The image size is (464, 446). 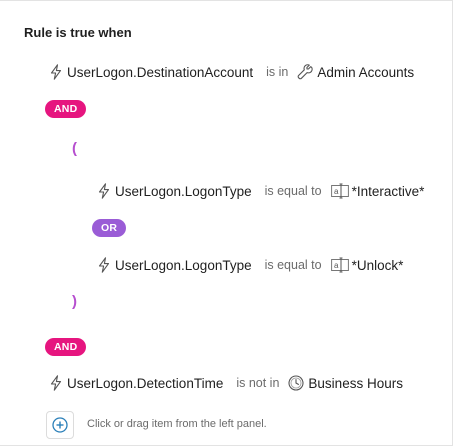 What do you see at coordinates (277, 72) in the screenshot?
I see `condition-operator: is in` at bounding box center [277, 72].